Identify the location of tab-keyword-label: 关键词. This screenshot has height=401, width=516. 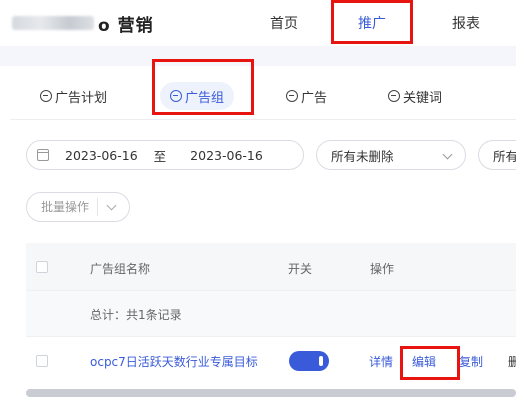
(423, 98).